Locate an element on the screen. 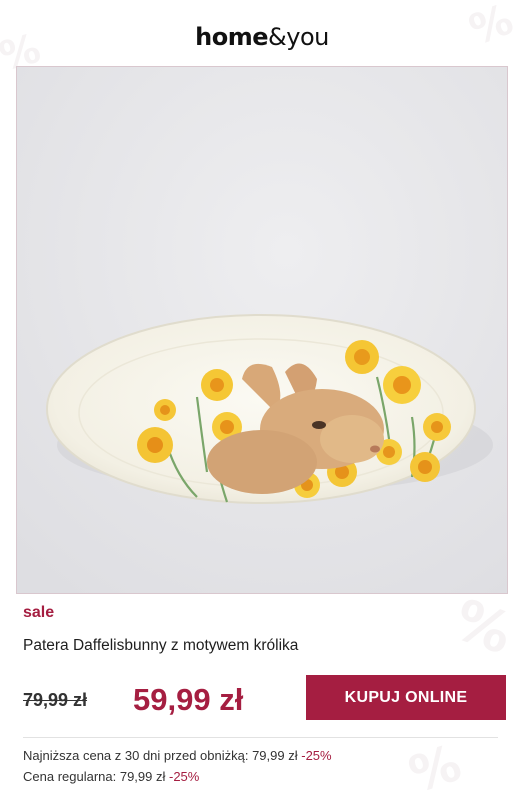 Image resolution: width=524 pixels, height=804 pixels. logo-you-text: you is located at coordinates (307, 37).